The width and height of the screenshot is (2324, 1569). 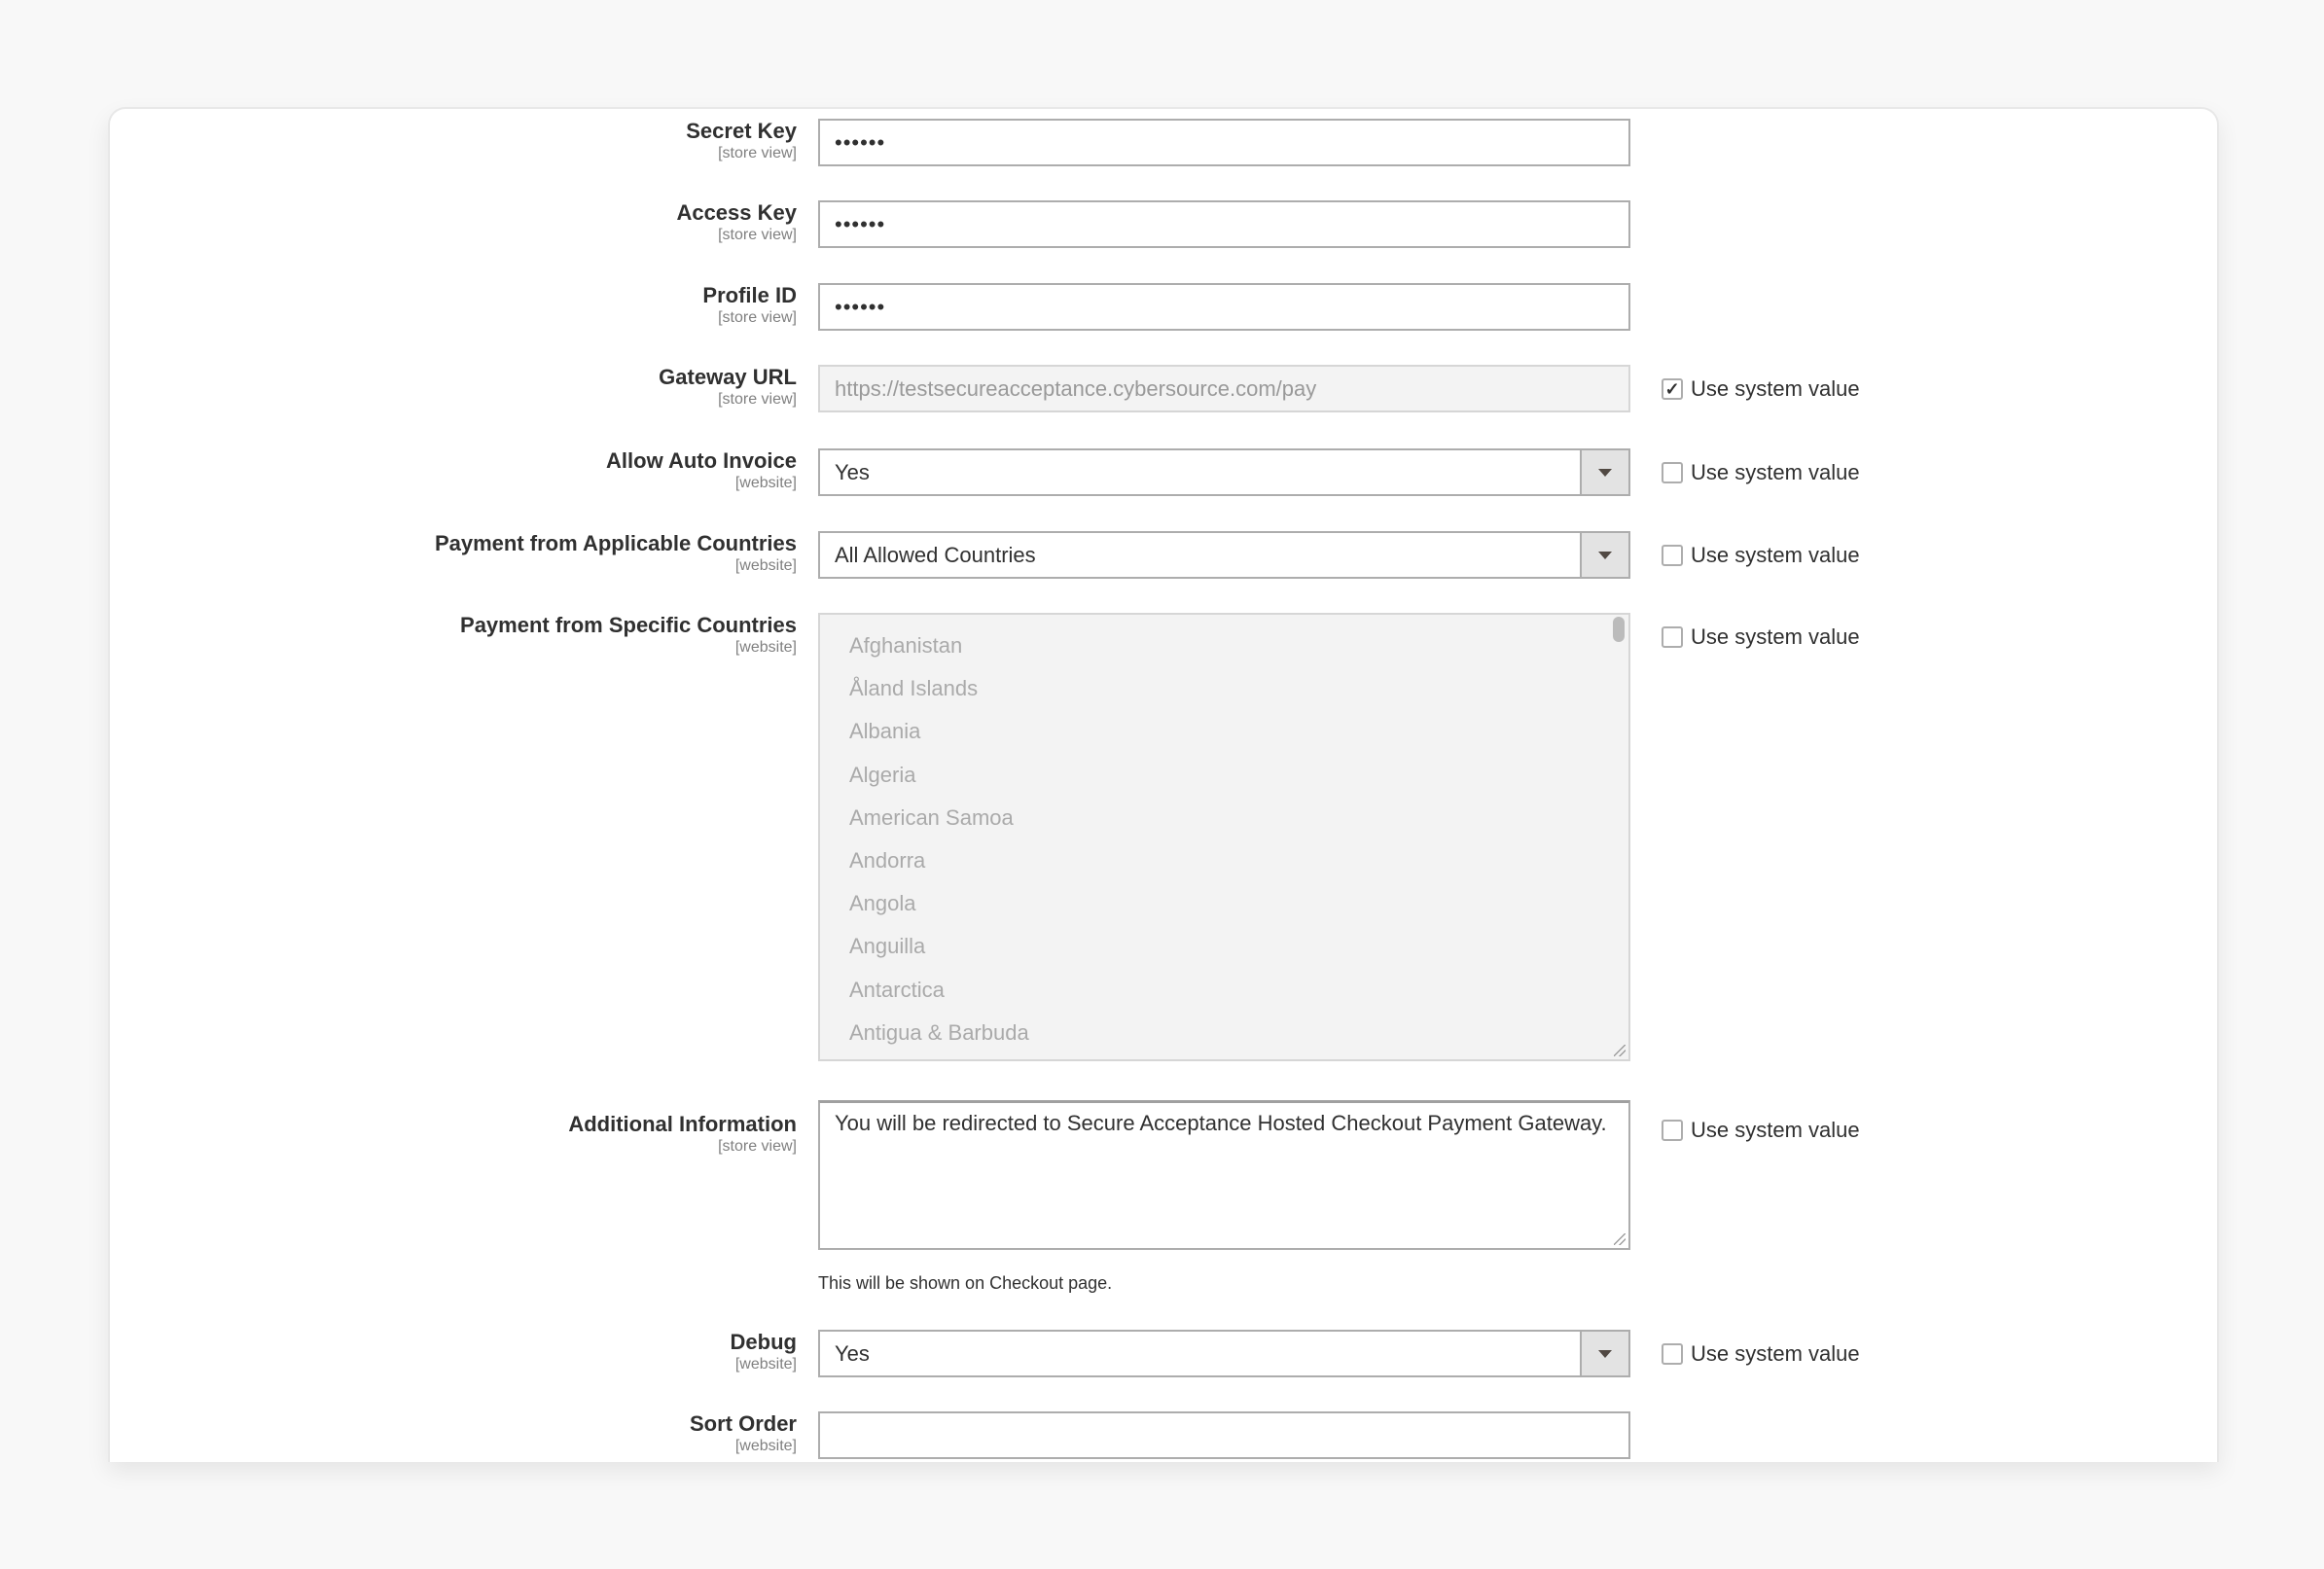 What do you see at coordinates (505, 1352) in the screenshot?
I see `field-label: Debug [website]` at bounding box center [505, 1352].